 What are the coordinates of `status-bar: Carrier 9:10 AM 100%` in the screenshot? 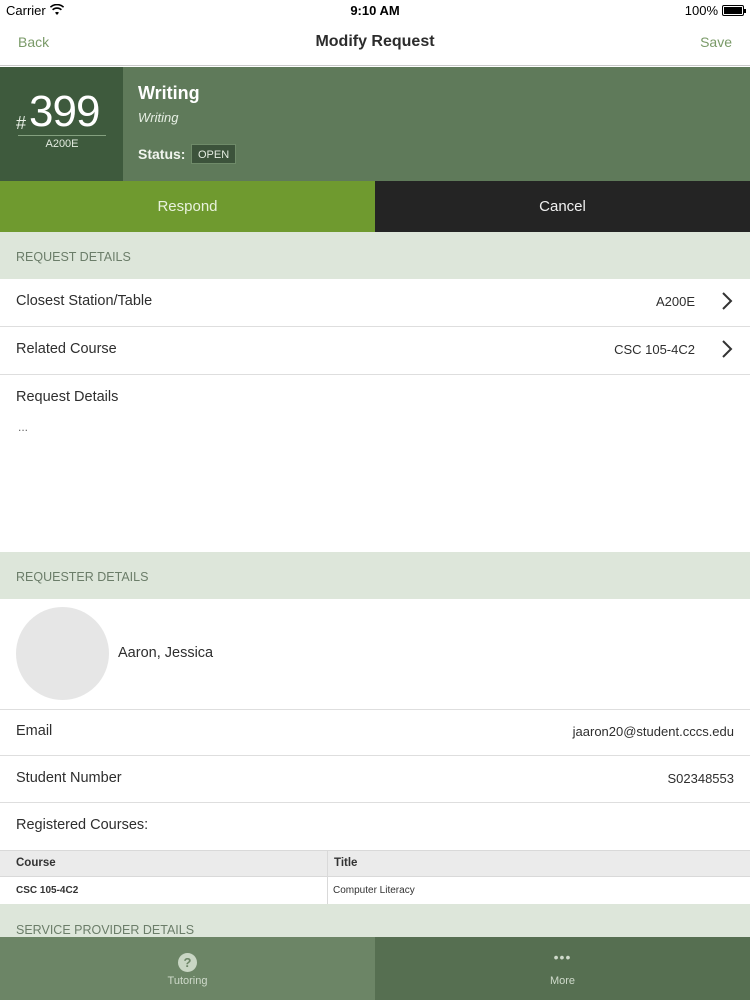 It's located at (375, 11).